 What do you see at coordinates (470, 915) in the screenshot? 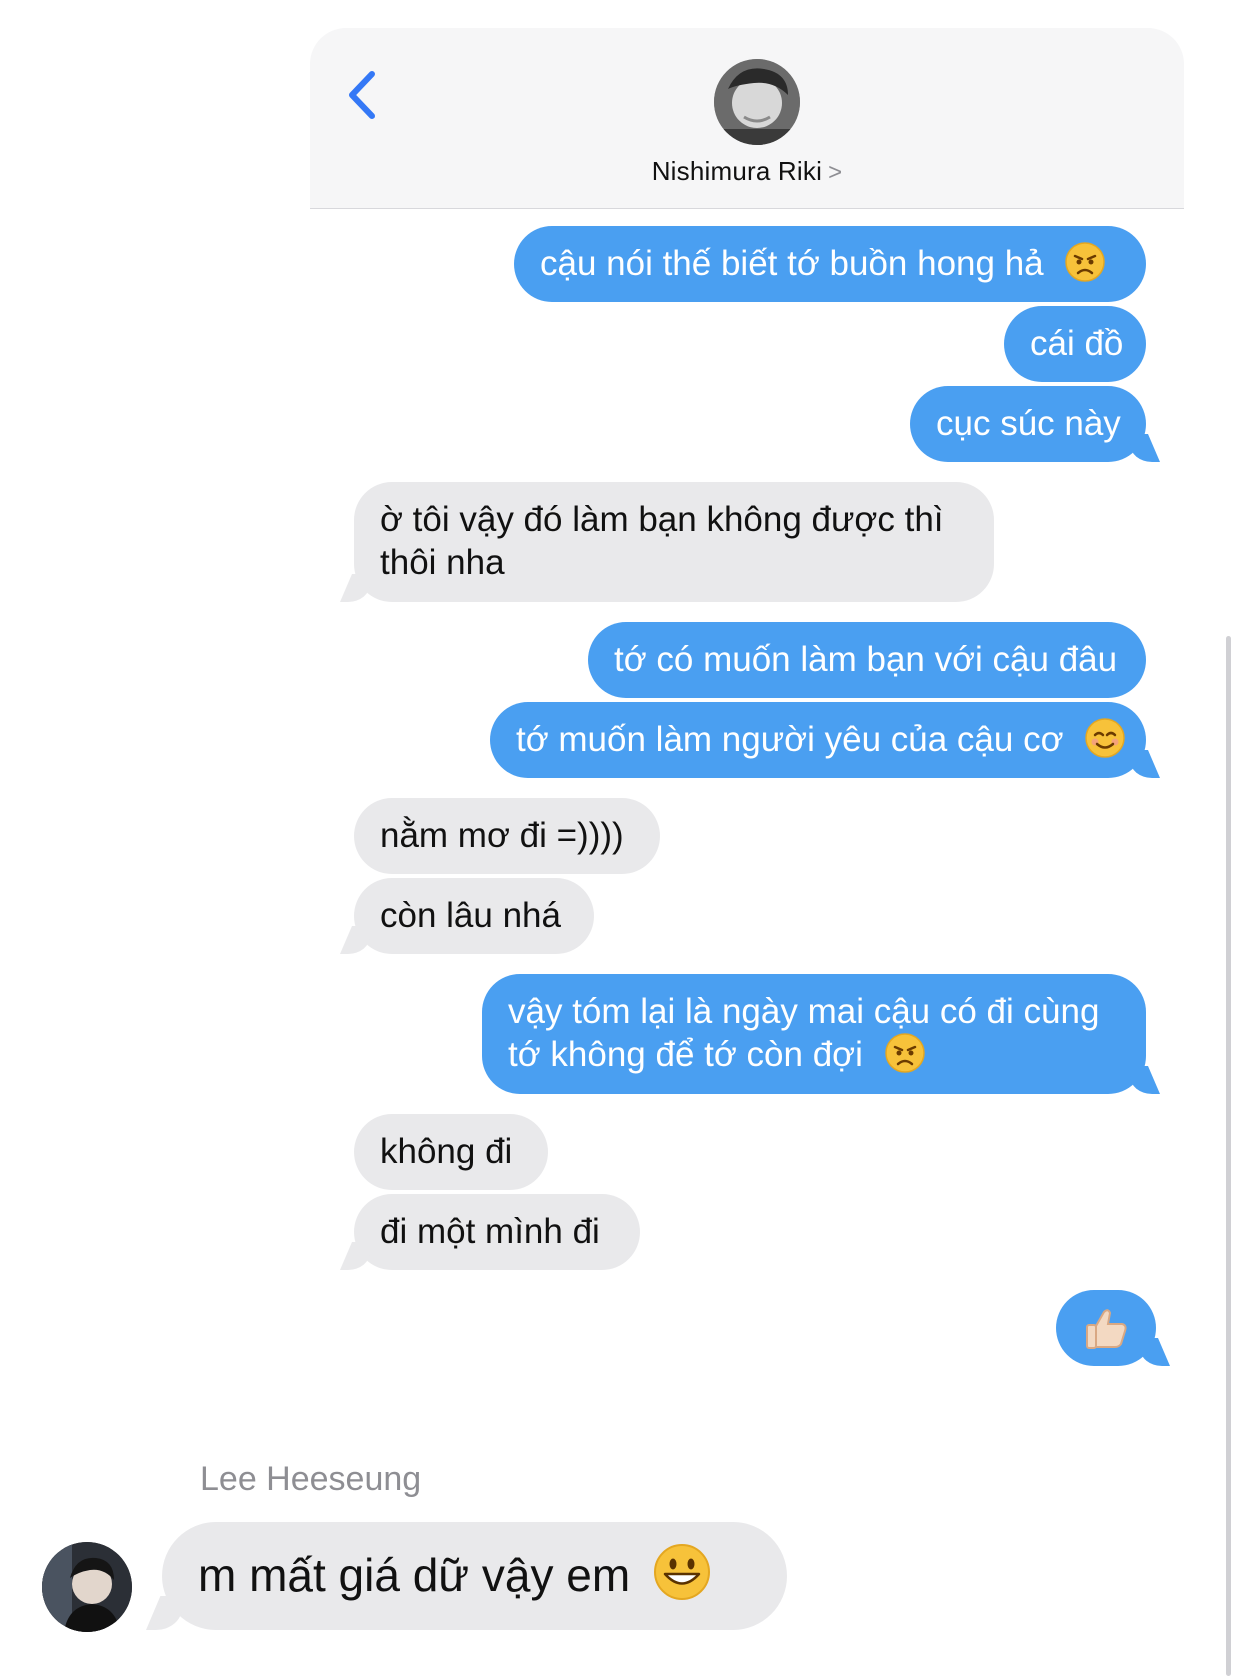
I see `message-text: còn lâu nhá` at bounding box center [470, 915].